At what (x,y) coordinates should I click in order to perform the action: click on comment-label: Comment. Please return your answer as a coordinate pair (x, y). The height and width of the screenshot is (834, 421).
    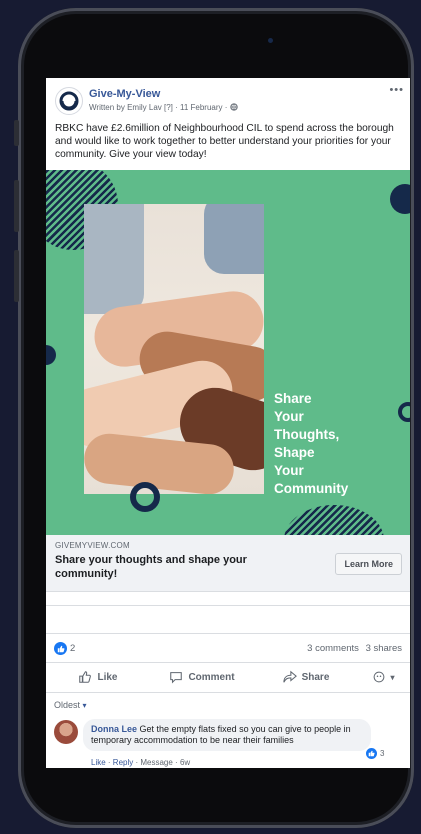
    Looking at the image, I should click on (211, 677).